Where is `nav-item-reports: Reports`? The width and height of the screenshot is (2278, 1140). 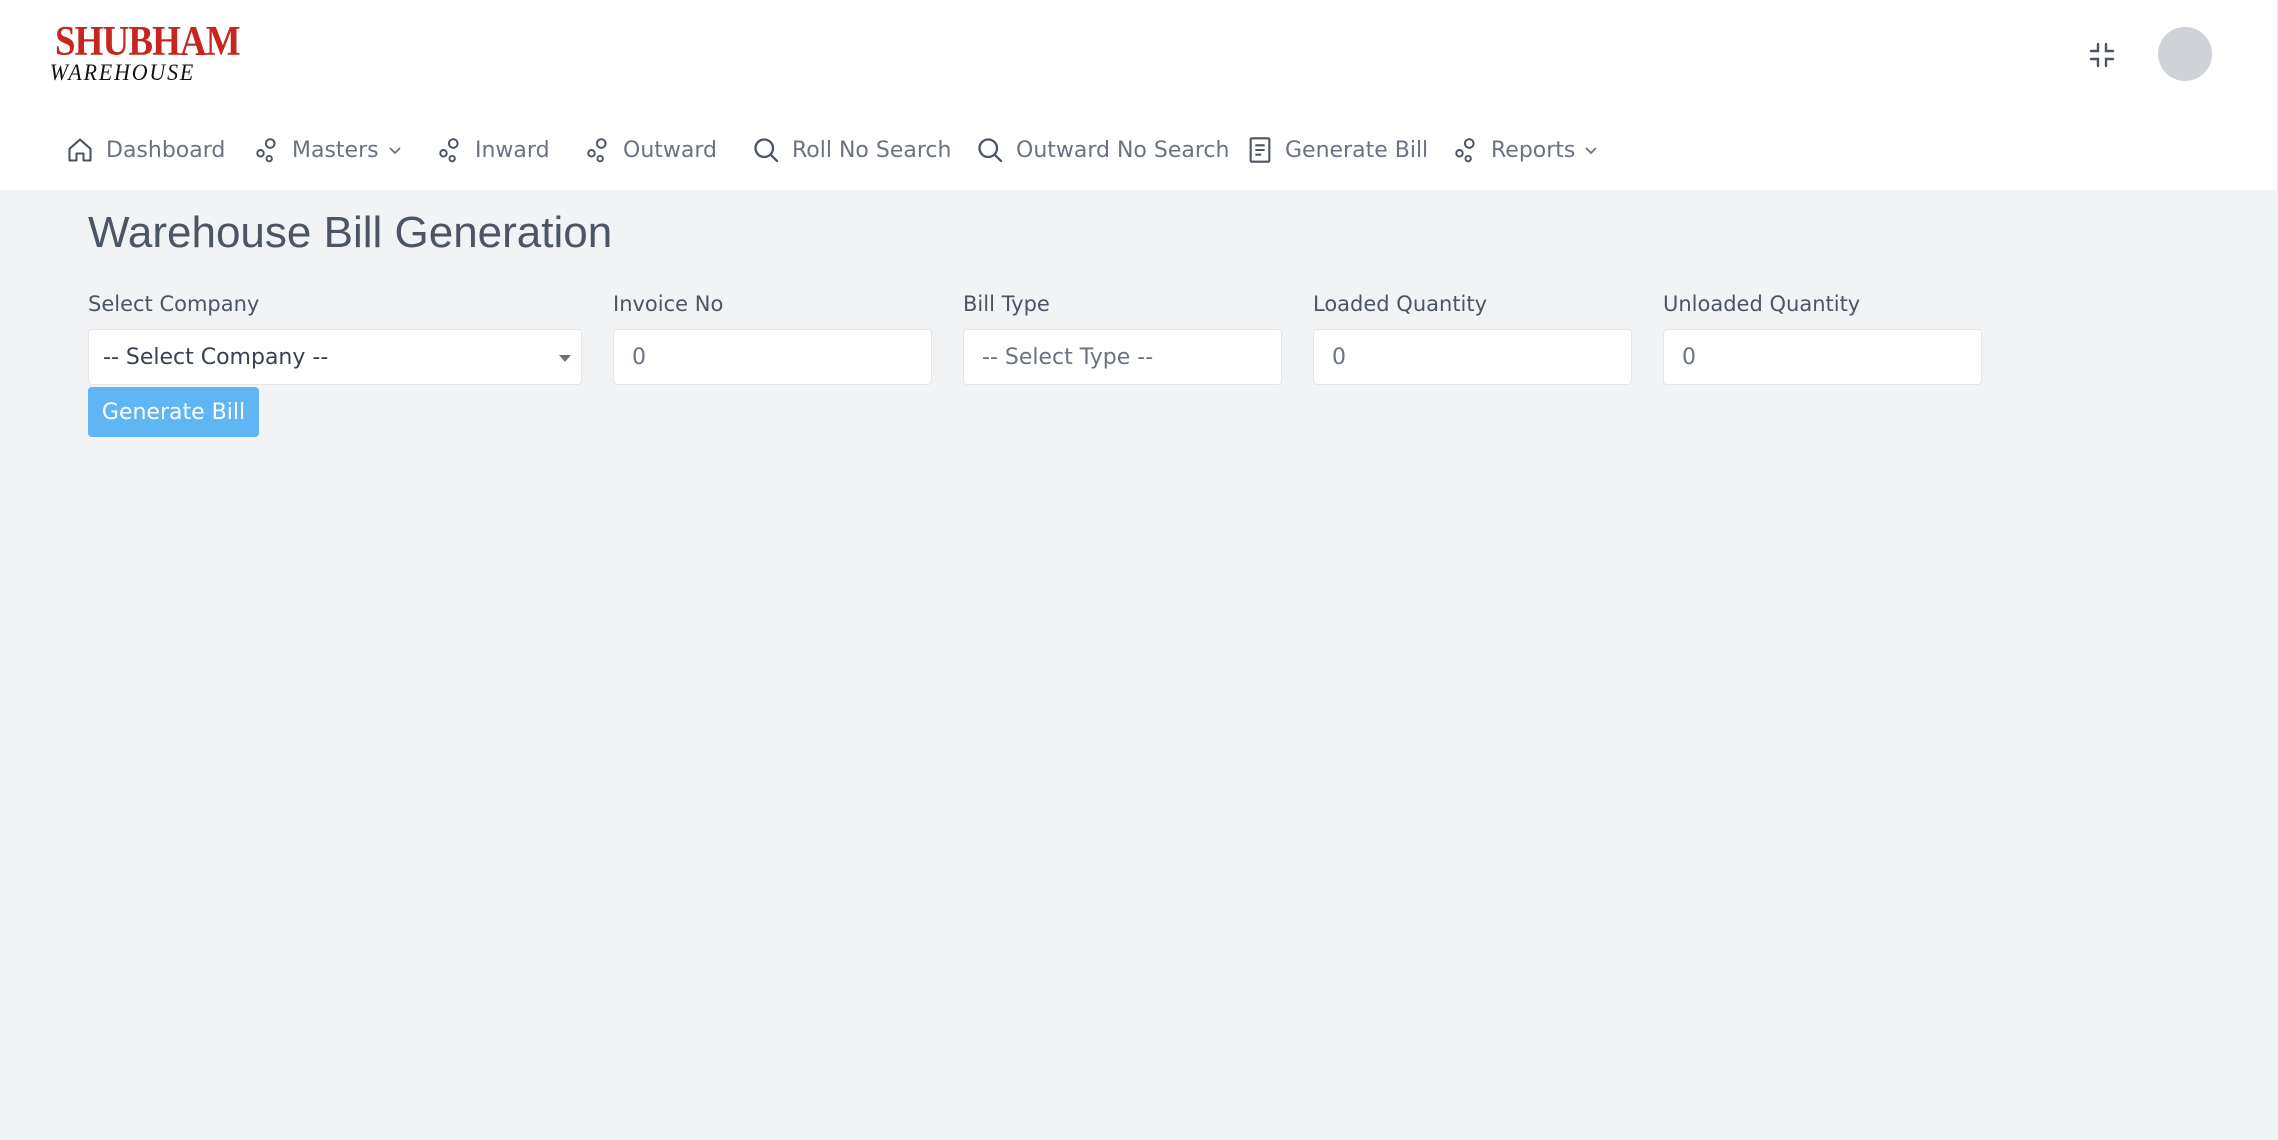 nav-item-reports: Reports is located at coordinates (1526, 150).